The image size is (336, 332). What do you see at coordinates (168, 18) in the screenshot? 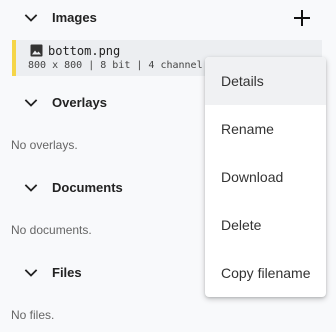
I see `section-header-images: Images` at bounding box center [168, 18].